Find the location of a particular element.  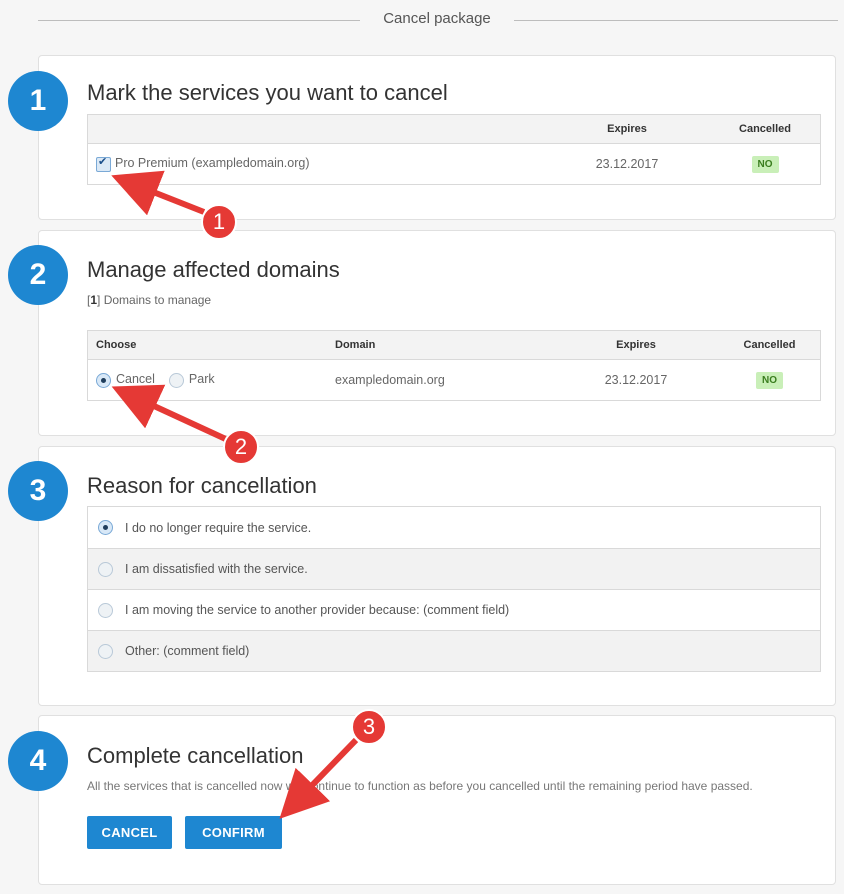

annotation-marker-2: 2 is located at coordinates (241, 447).